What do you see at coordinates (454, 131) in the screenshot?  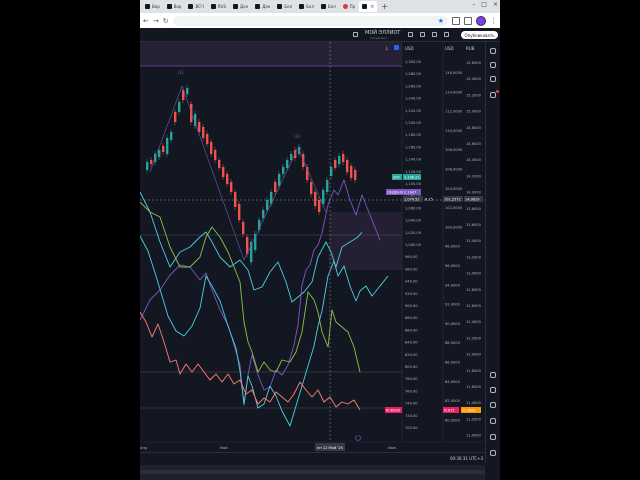 I see `price-tick-mid: 110,0000` at bounding box center [454, 131].